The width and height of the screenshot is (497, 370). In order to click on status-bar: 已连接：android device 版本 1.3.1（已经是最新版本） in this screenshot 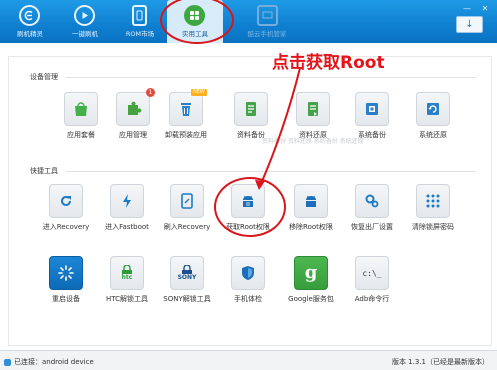, I will do `click(248, 360)`.